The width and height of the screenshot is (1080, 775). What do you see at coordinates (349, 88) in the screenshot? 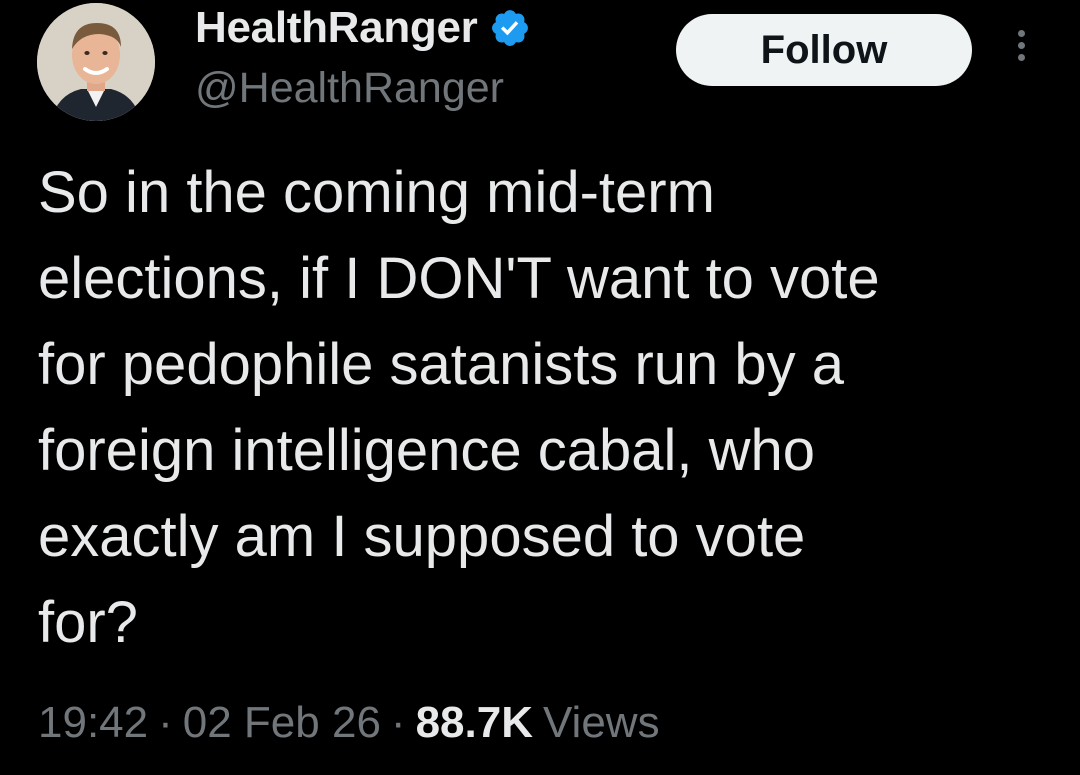
I see `author-handle: @HealthRanger` at bounding box center [349, 88].